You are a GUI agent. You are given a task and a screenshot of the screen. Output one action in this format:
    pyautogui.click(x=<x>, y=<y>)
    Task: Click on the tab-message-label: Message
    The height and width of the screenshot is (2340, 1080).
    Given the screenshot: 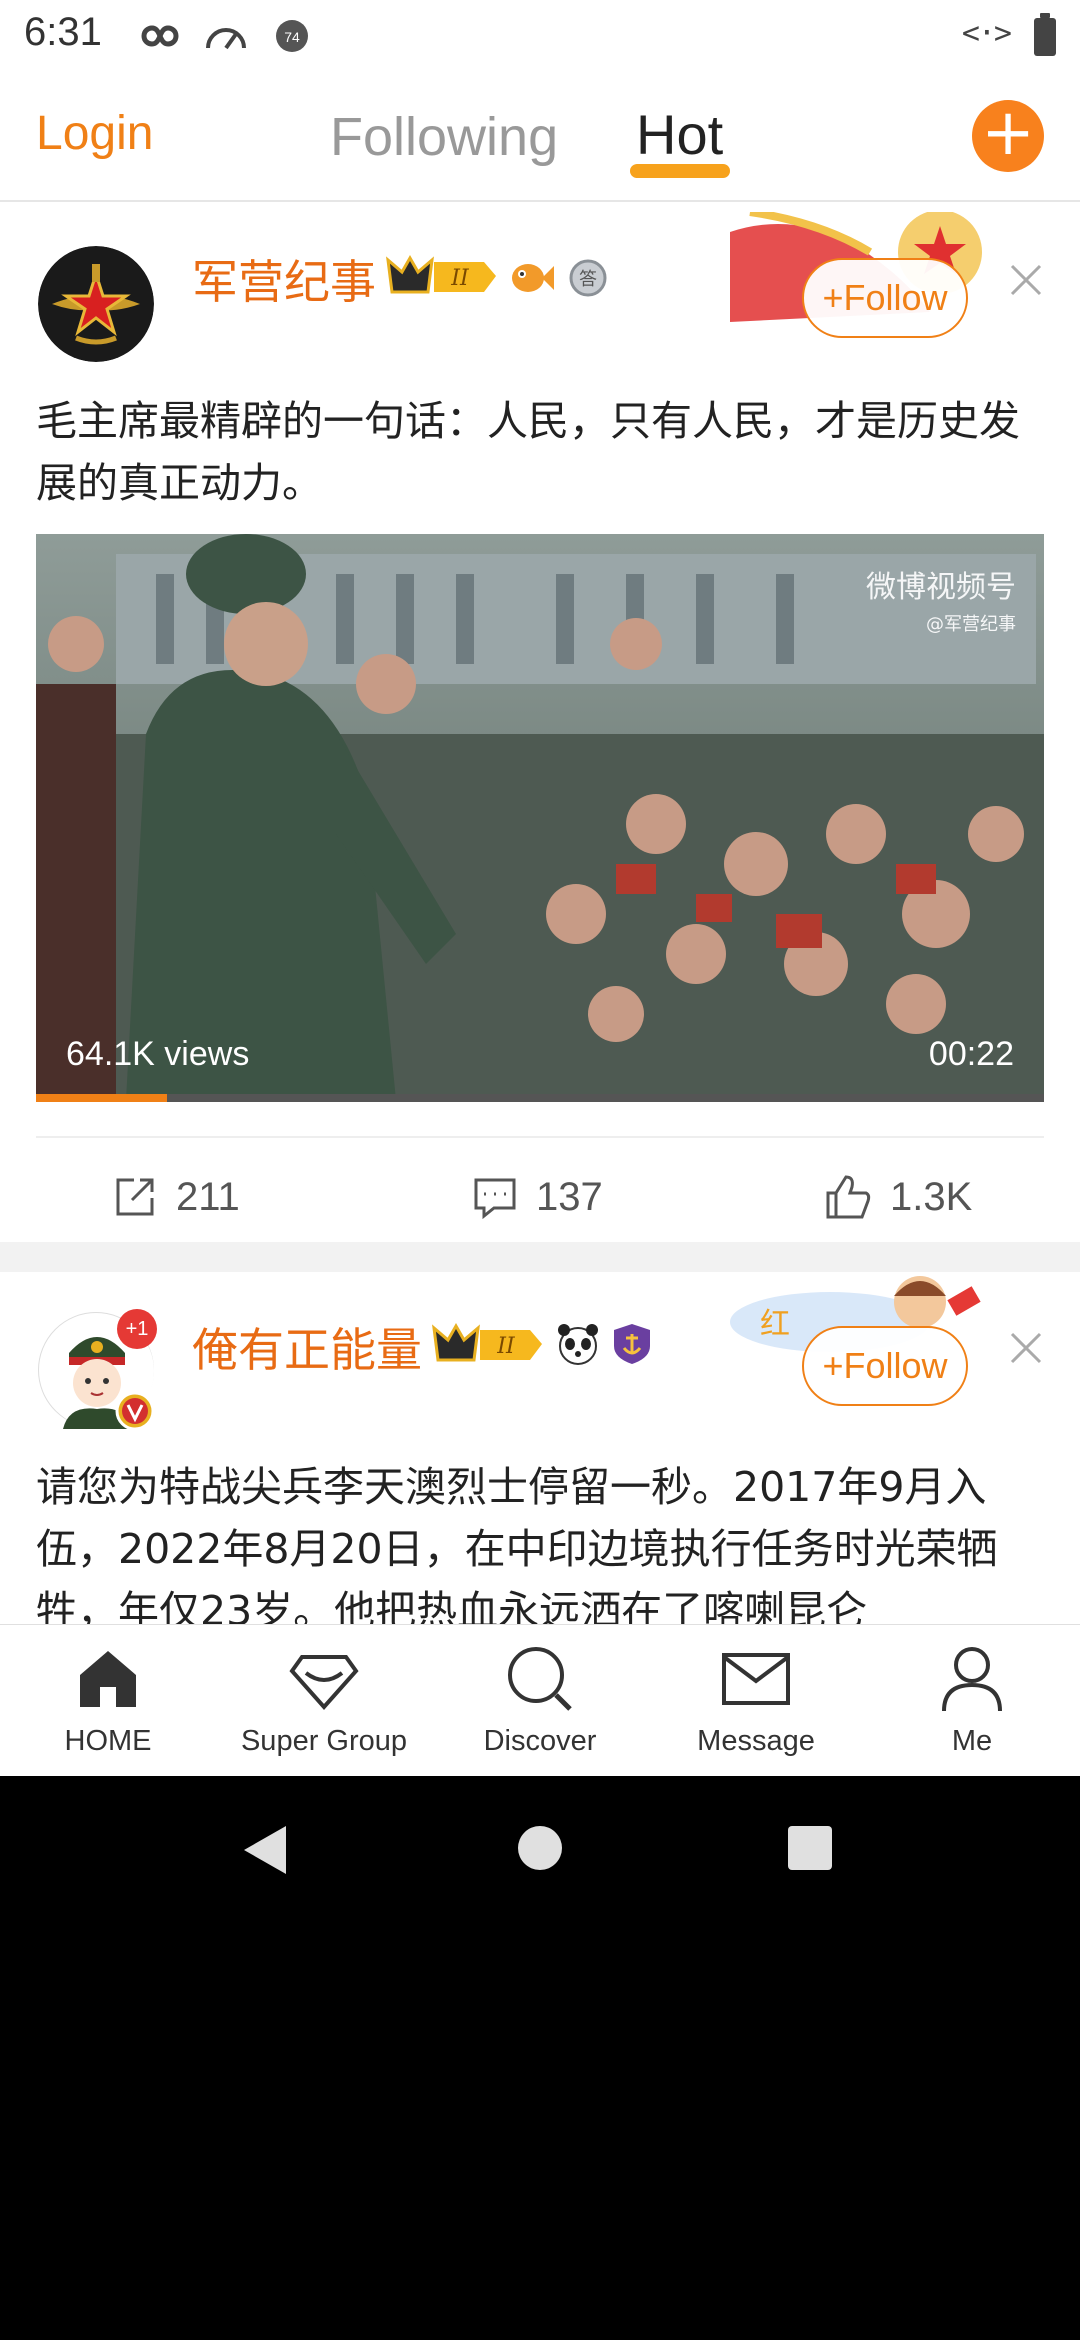 What is the action you would take?
    pyautogui.click(x=756, y=1741)
    